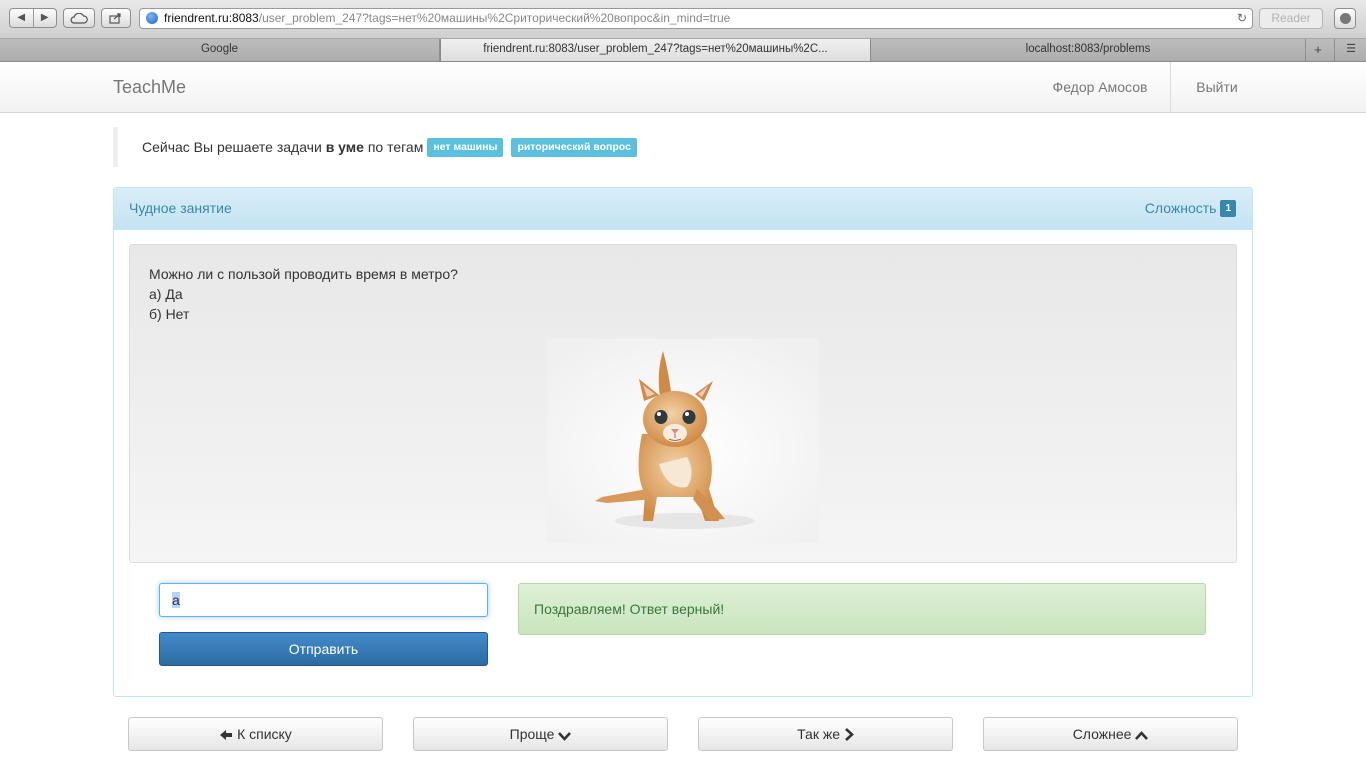 This screenshot has width=1366, height=768. I want to click on back-to-list-button: К списку, so click(255, 734).